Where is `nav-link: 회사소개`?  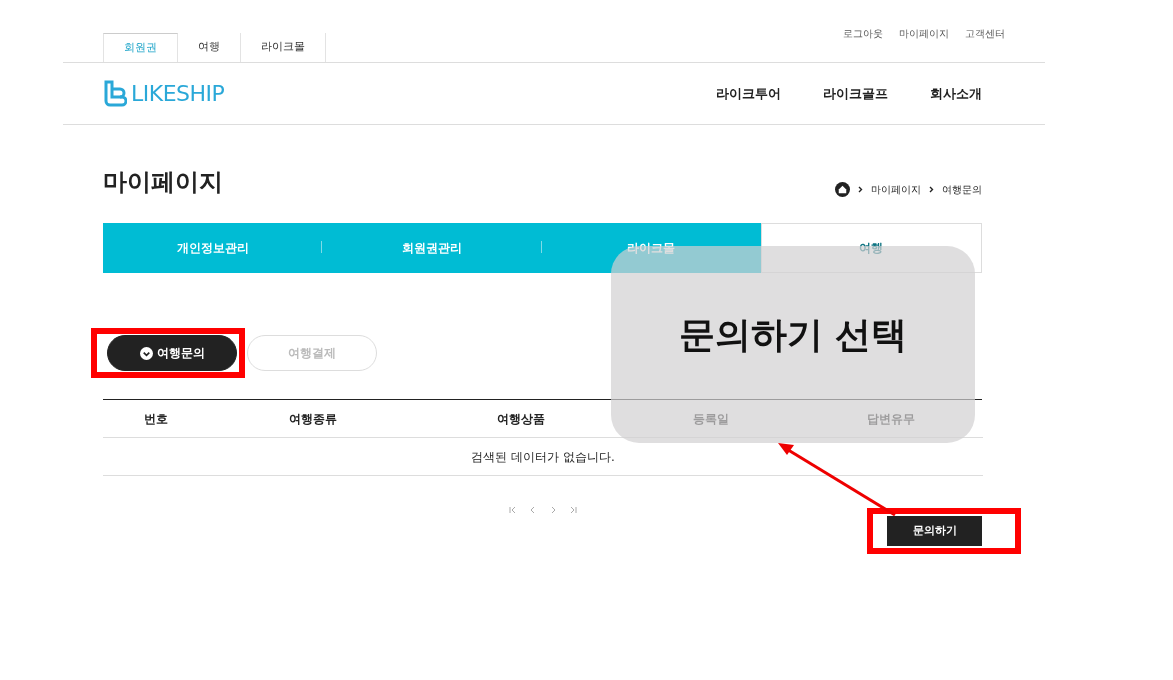
nav-link: 회사소개 is located at coordinates (956, 93).